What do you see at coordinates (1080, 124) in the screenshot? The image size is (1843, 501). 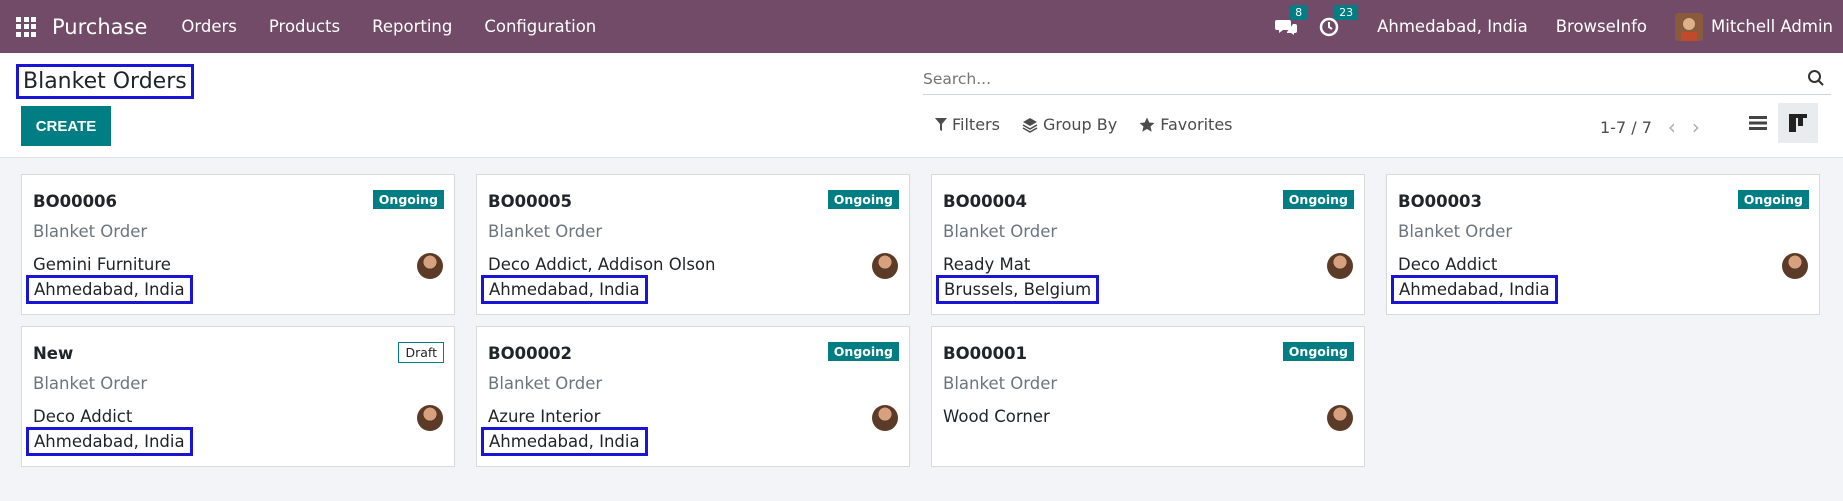 I see `groupby-label: Group By` at bounding box center [1080, 124].